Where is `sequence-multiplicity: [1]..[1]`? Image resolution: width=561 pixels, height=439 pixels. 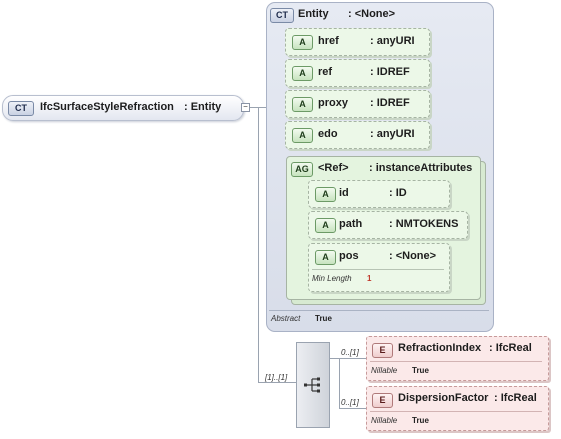 sequence-multiplicity: [1]..[1] is located at coordinates (276, 377).